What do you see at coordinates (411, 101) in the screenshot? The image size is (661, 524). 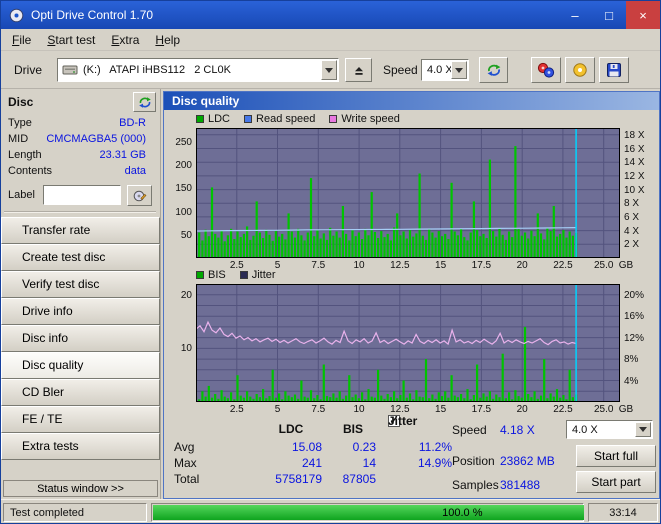 I see `panel-caption: Disc quality` at bounding box center [411, 101].